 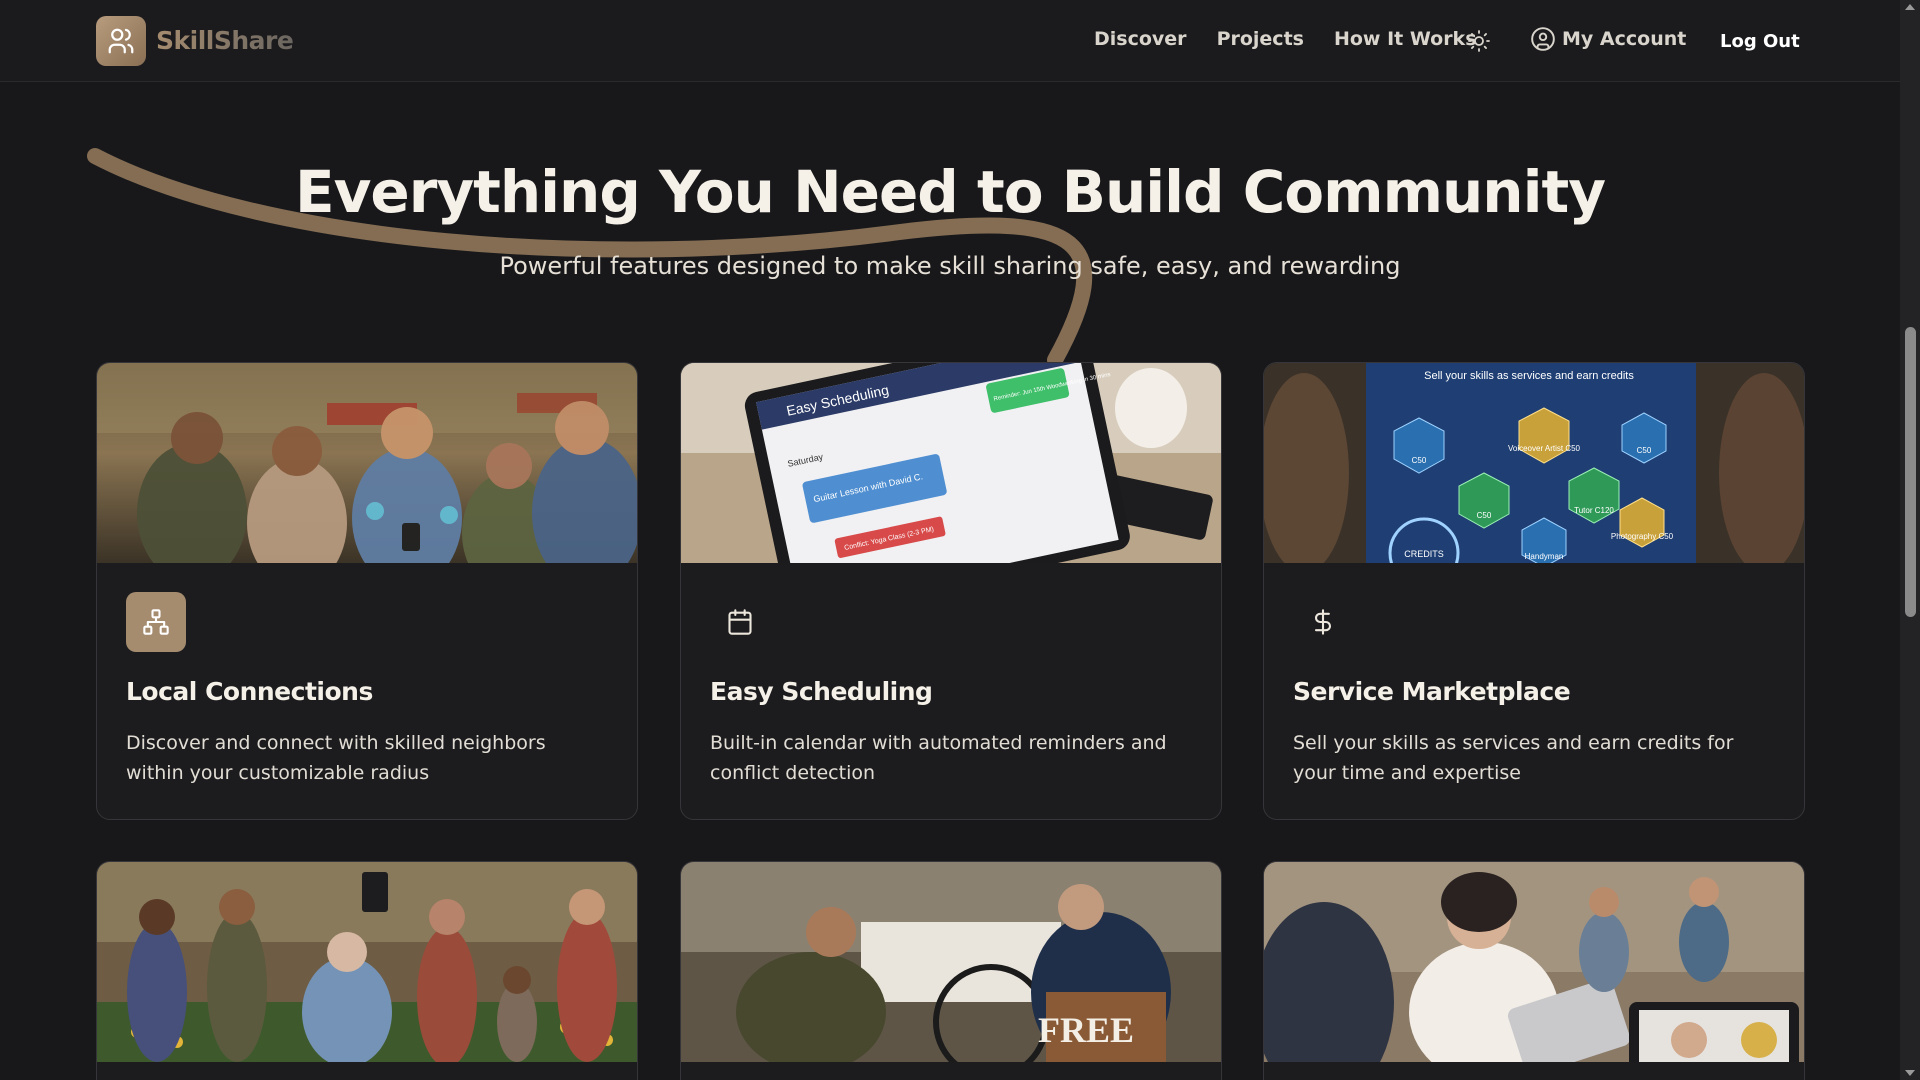 What do you see at coordinates (1910, 472) in the screenshot?
I see `scrollbar-thumb` at bounding box center [1910, 472].